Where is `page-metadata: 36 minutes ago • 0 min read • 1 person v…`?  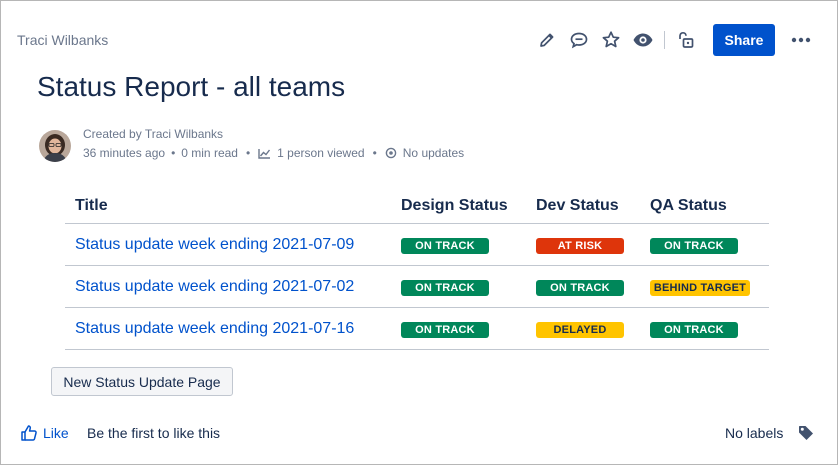 page-metadata: 36 minutes ago • 0 min read • 1 person v… is located at coordinates (273, 153).